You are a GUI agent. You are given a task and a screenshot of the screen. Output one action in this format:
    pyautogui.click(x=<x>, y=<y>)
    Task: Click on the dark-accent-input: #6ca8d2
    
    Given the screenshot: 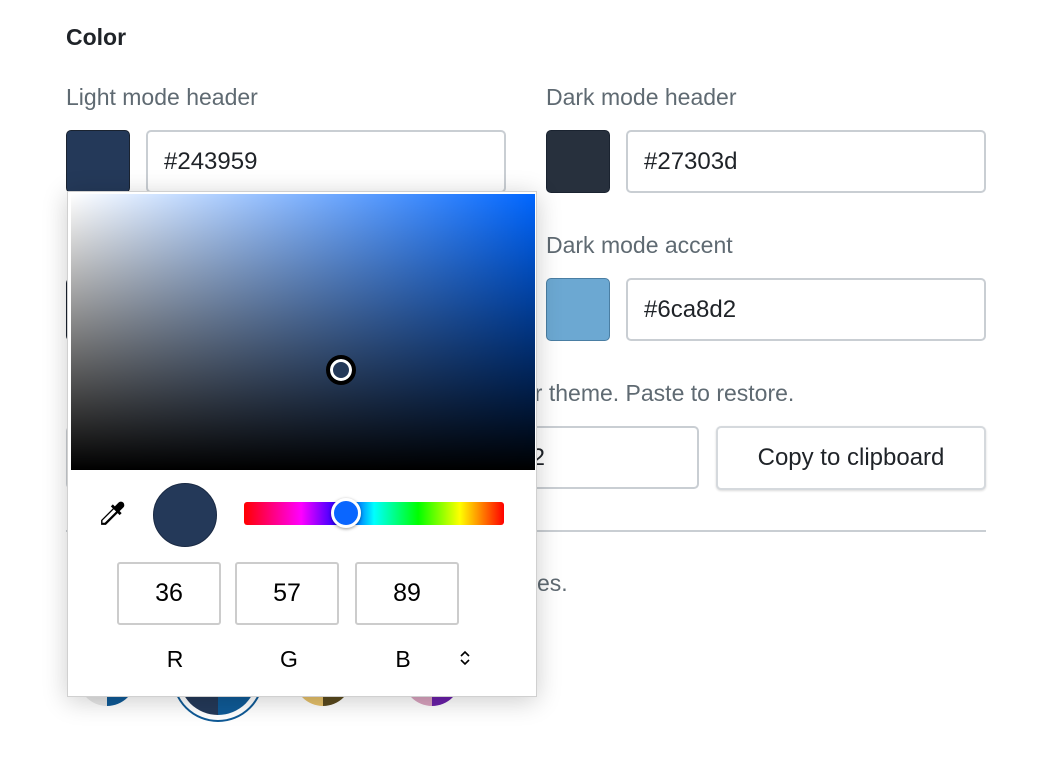 What is the action you would take?
    pyautogui.click(x=806, y=309)
    